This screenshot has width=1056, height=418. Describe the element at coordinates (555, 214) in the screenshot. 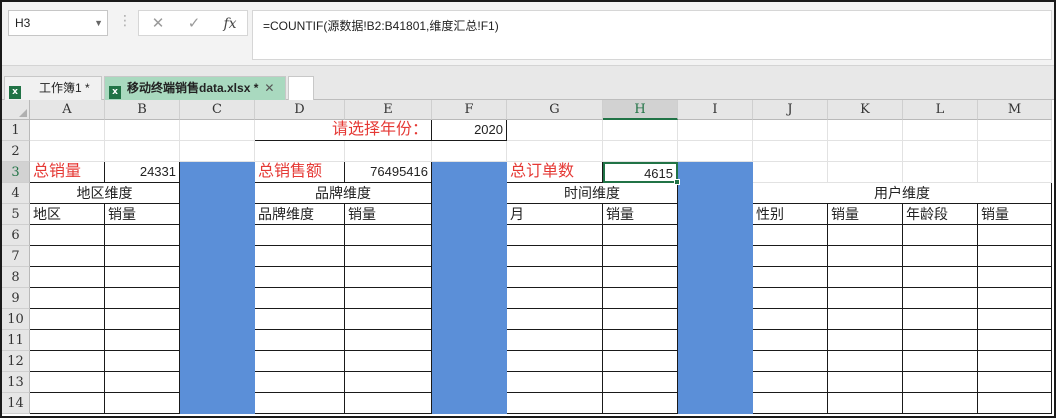

I see `time-header-month: 月` at that location.